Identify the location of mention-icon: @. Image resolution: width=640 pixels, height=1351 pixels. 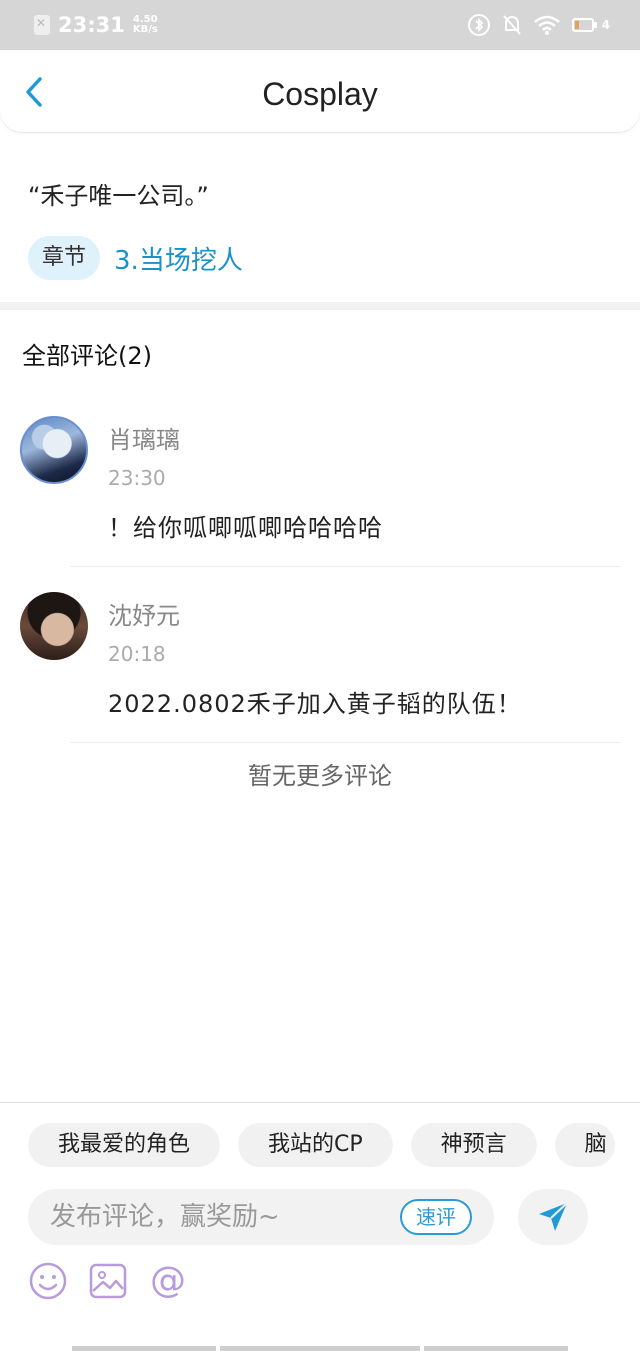
(168, 1280).